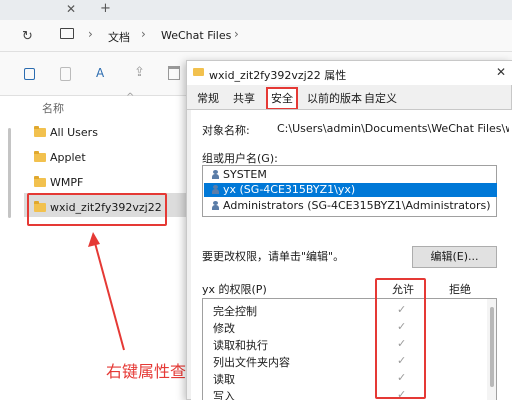  What do you see at coordinates (208, 99) in the screenshot?
I see `tab-general: 常规` at bounding box center [208, 99].